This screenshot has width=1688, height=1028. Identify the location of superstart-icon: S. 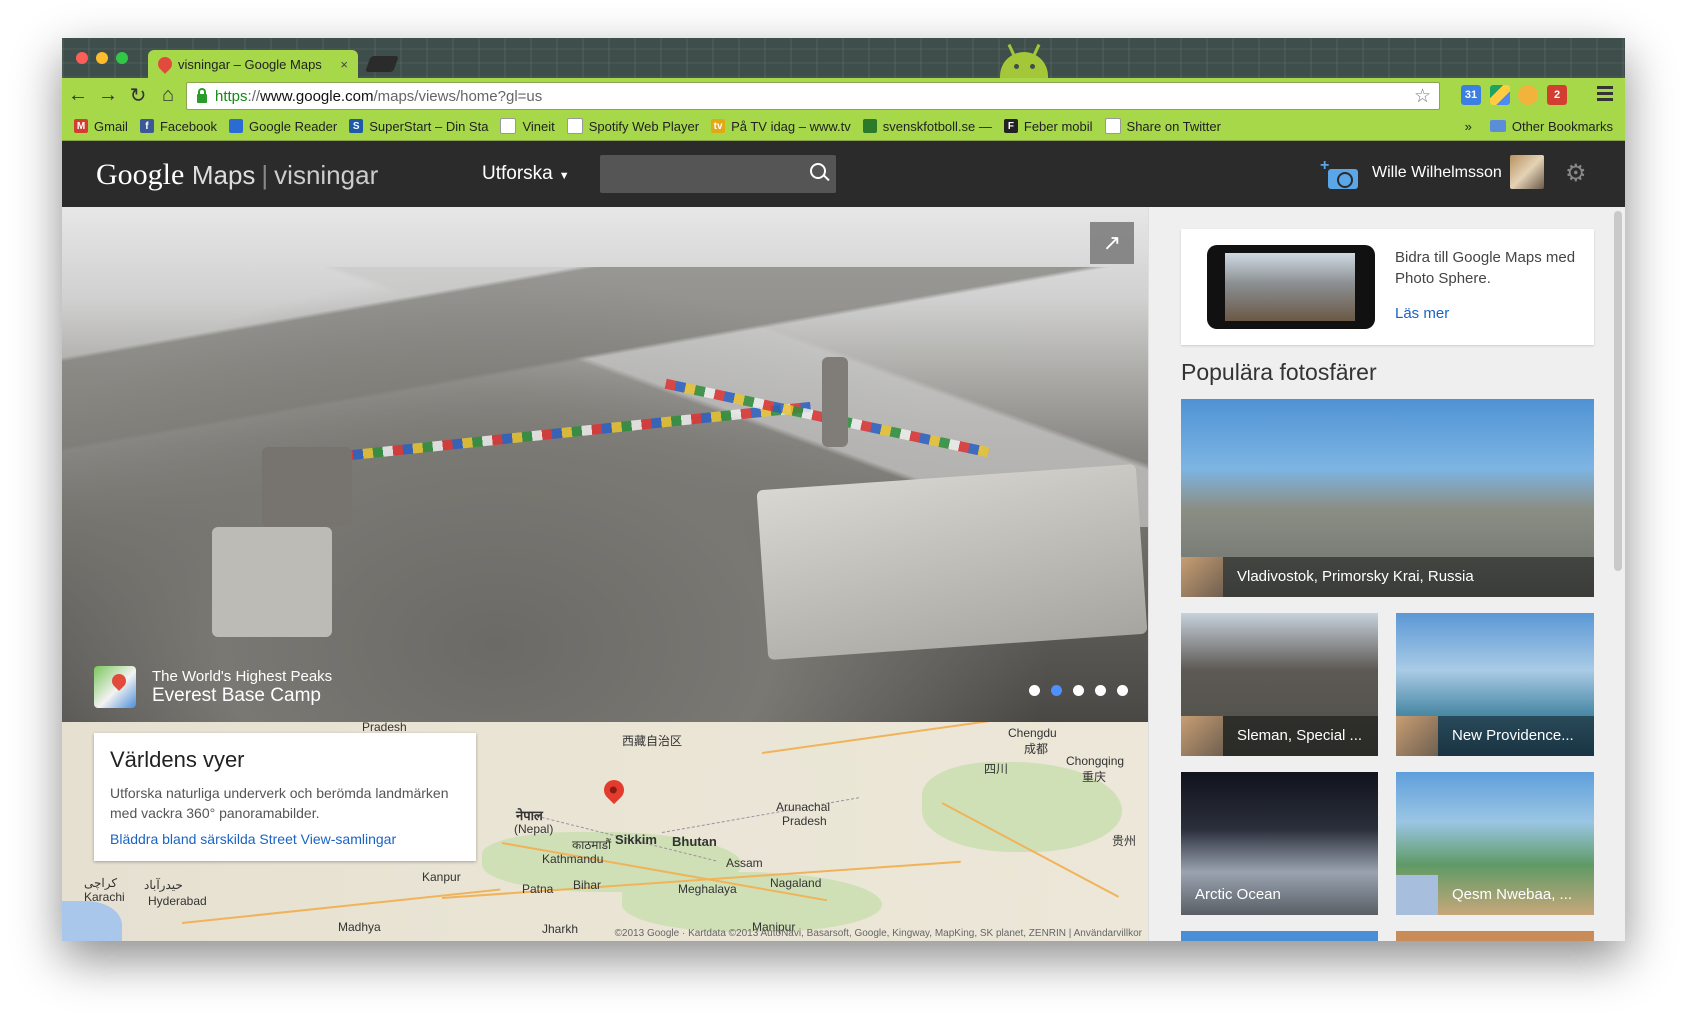
(356, 126).